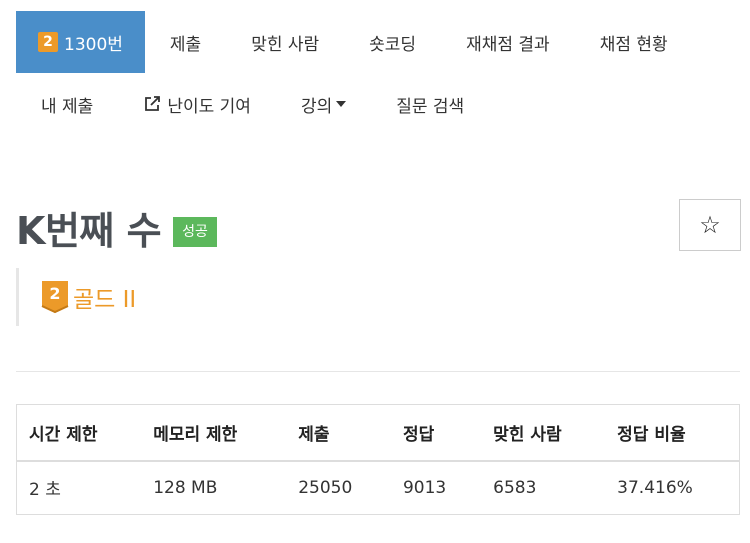  I want to click on table-header-row: 시간 제한 메모리 제한 제출 정답 맞힌 사람 정답 비율, so click(378, 433).